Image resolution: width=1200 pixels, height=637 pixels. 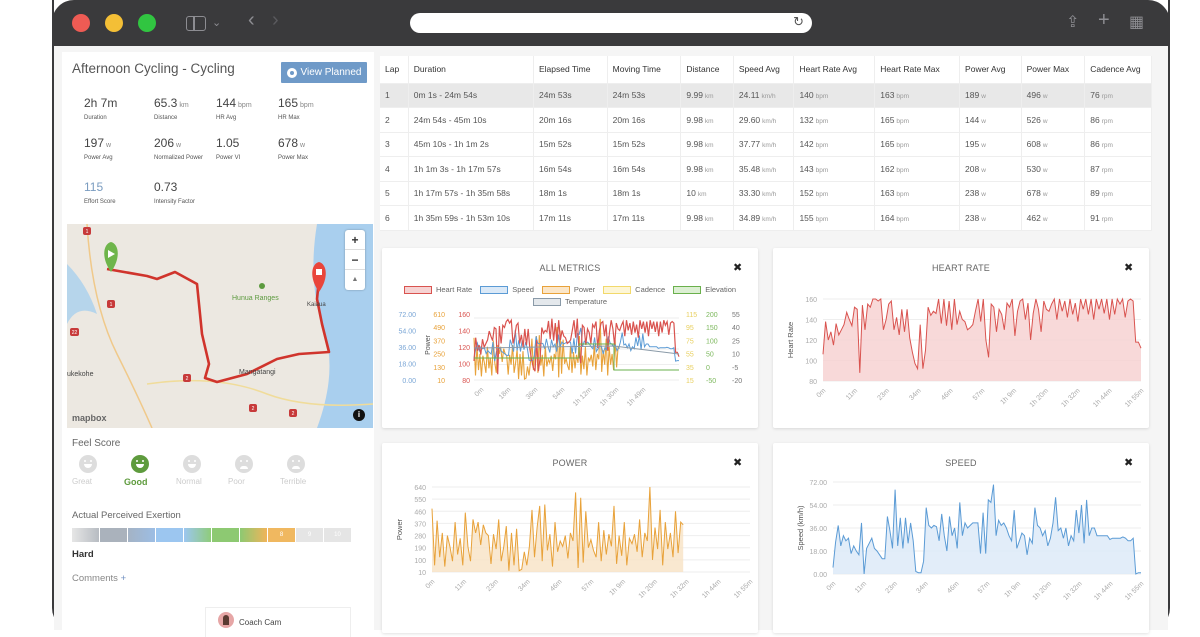 What do you see at coordinates (98, 471) in the screenshot?
I see `feel-option-great: Great` at bounding box center [98, 471].